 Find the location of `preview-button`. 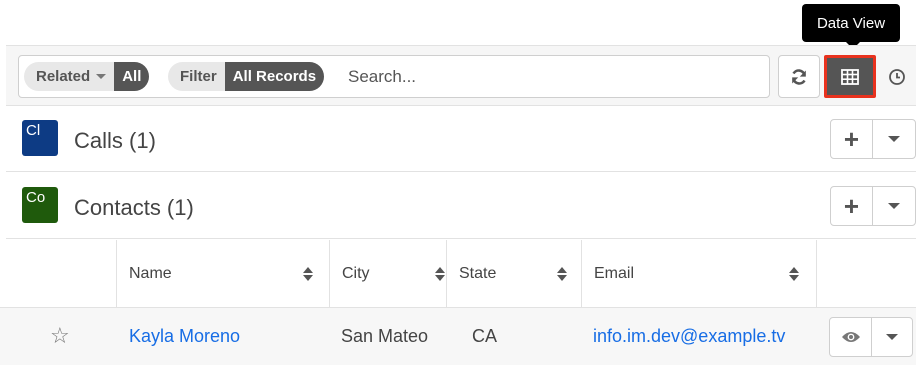

preview-button is located at coordinates (851, 337).